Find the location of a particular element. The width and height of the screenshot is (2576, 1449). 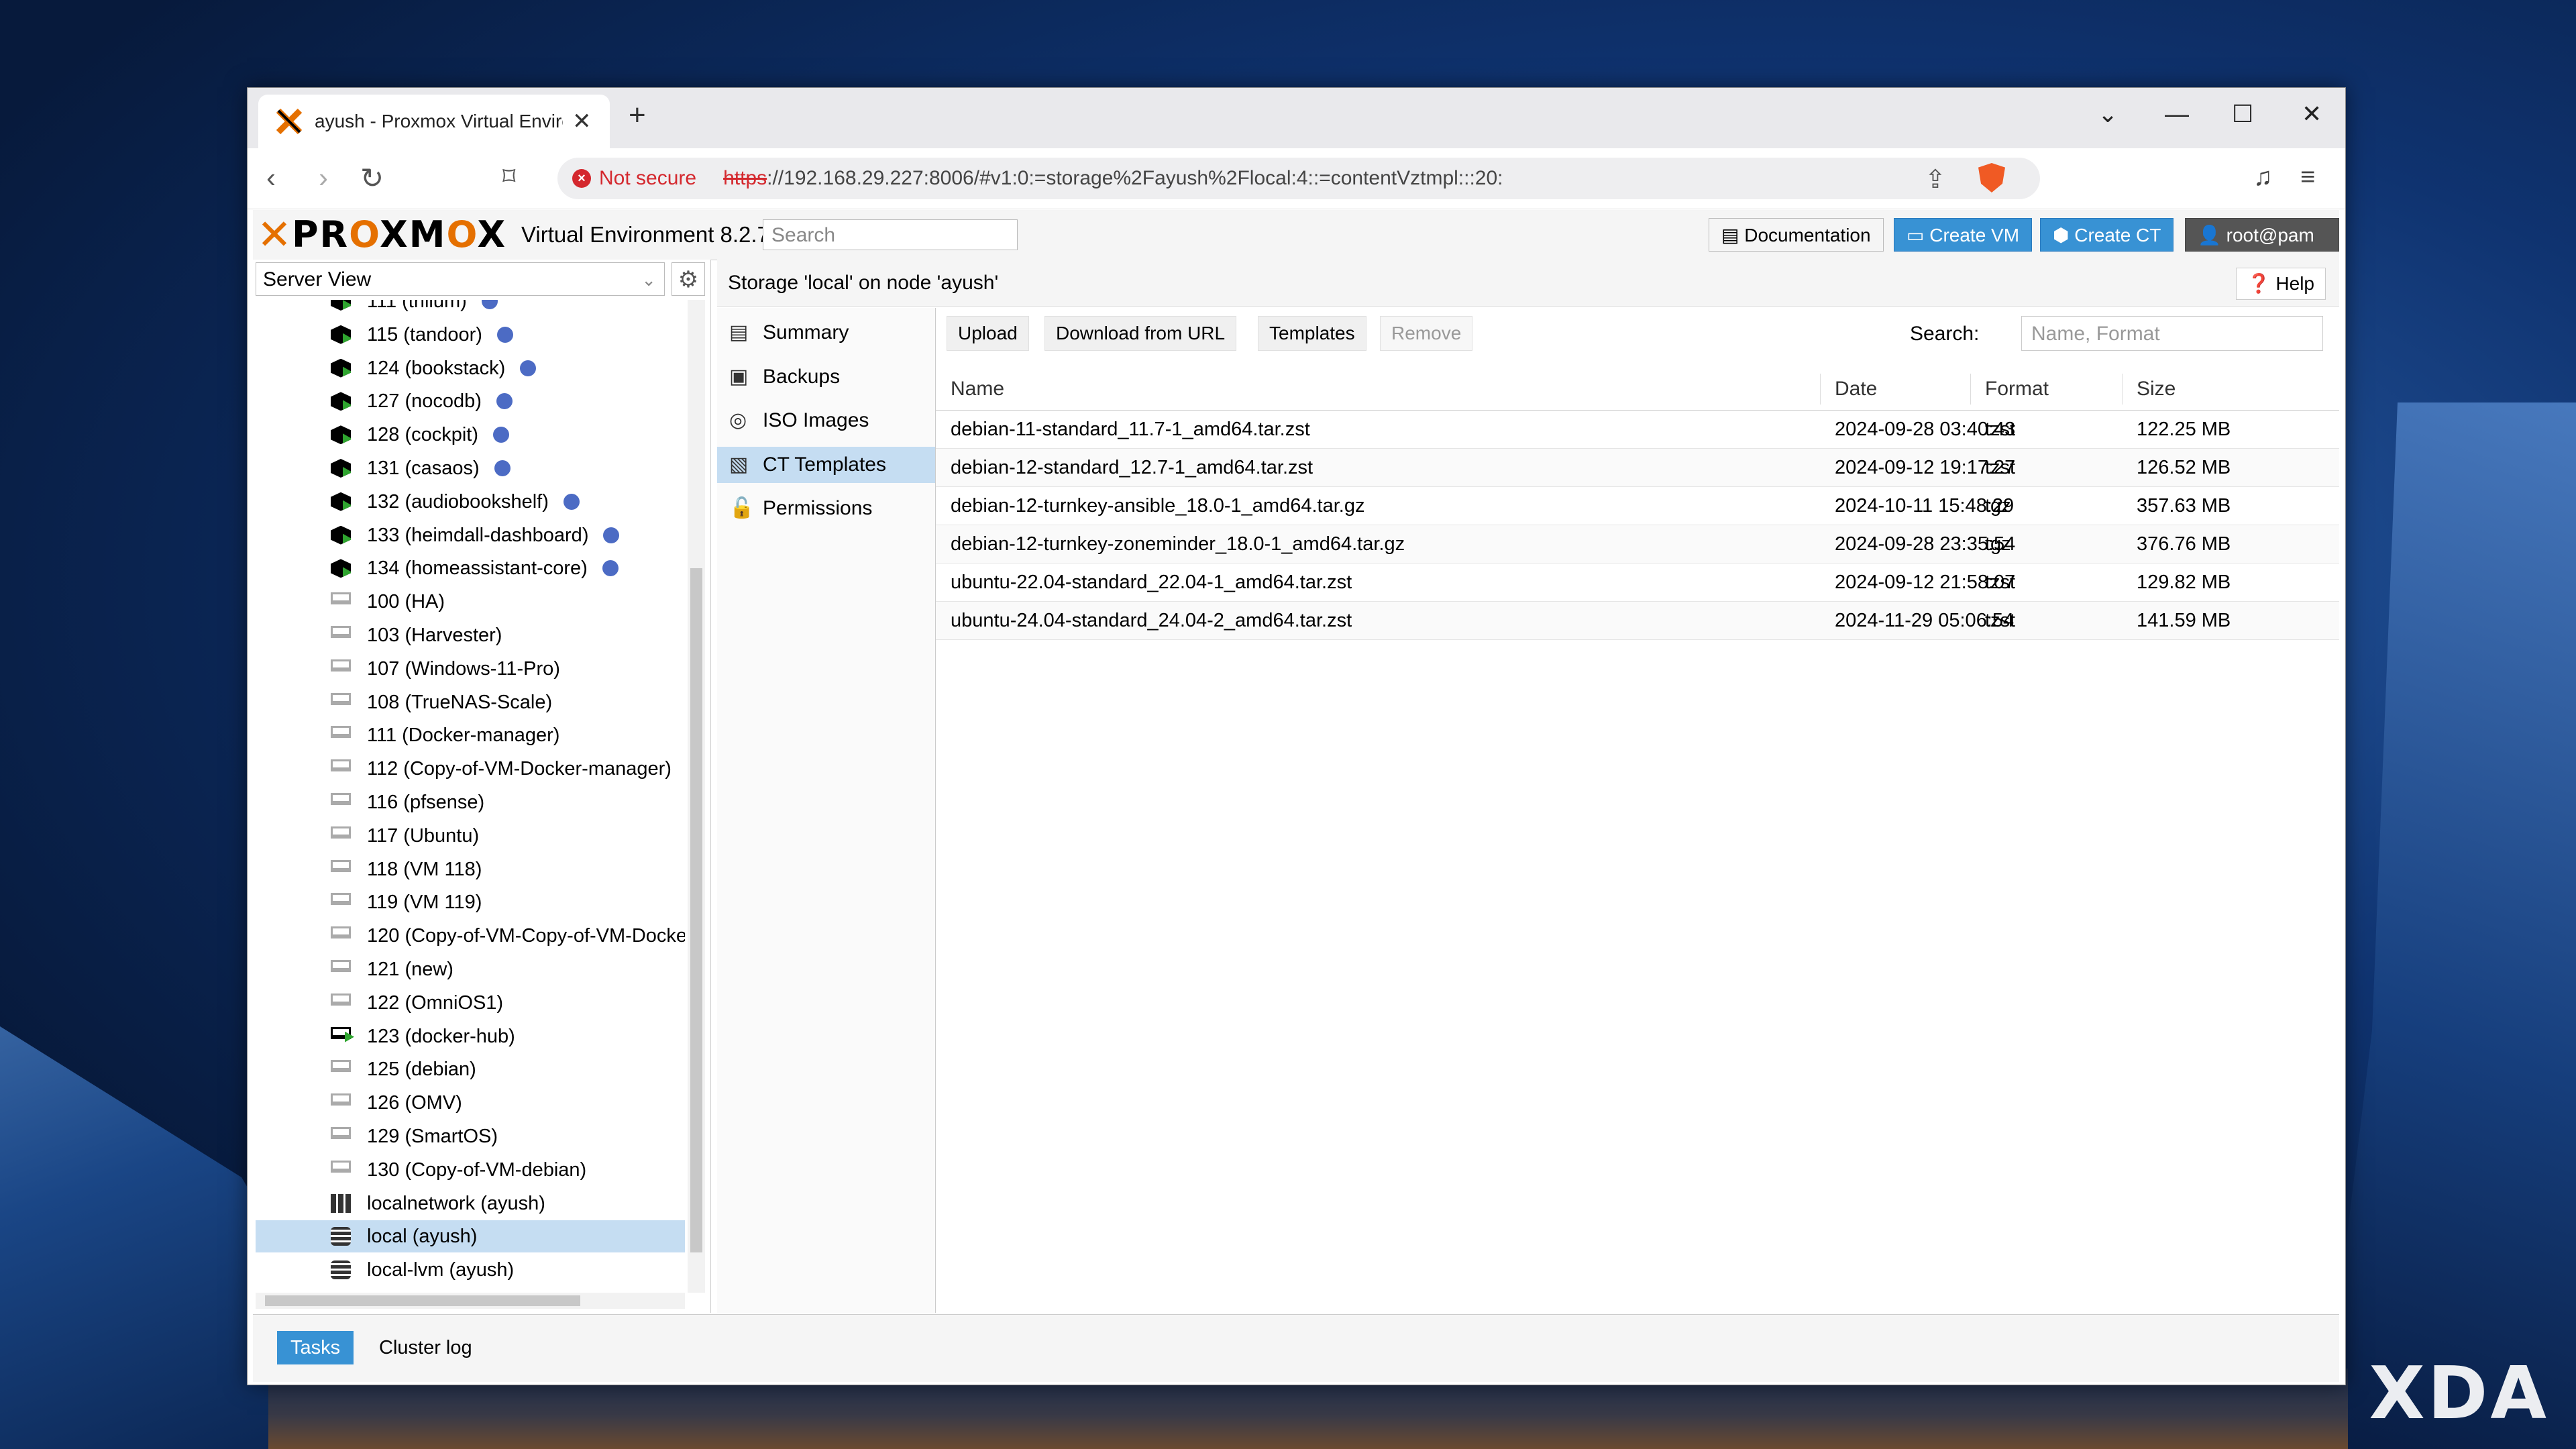

tree-item: localnetwork (ayush) is located at coordinates (470, 1203).